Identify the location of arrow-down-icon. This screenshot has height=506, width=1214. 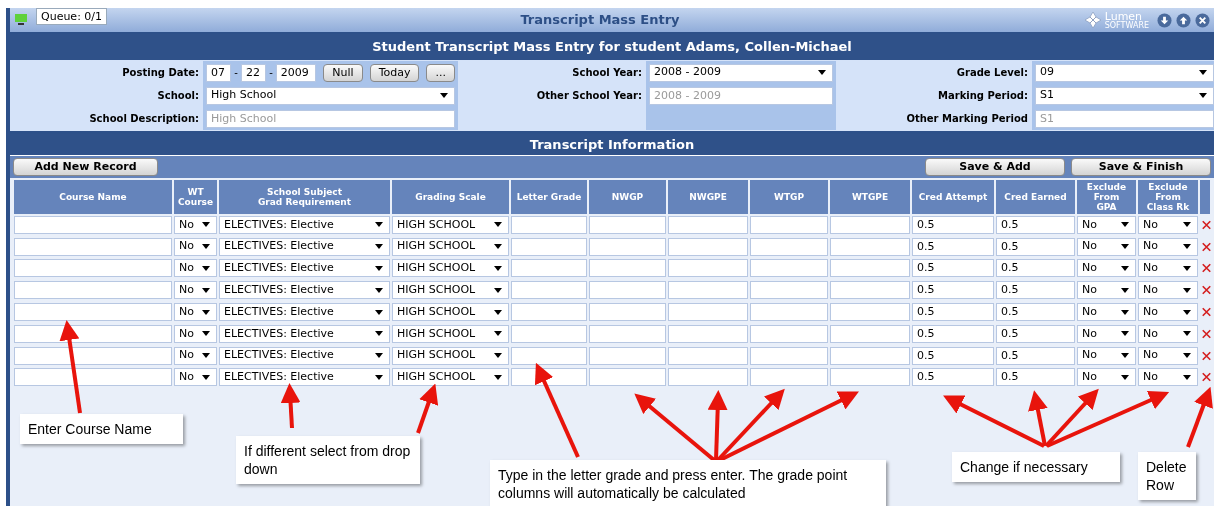
(1164, 20).